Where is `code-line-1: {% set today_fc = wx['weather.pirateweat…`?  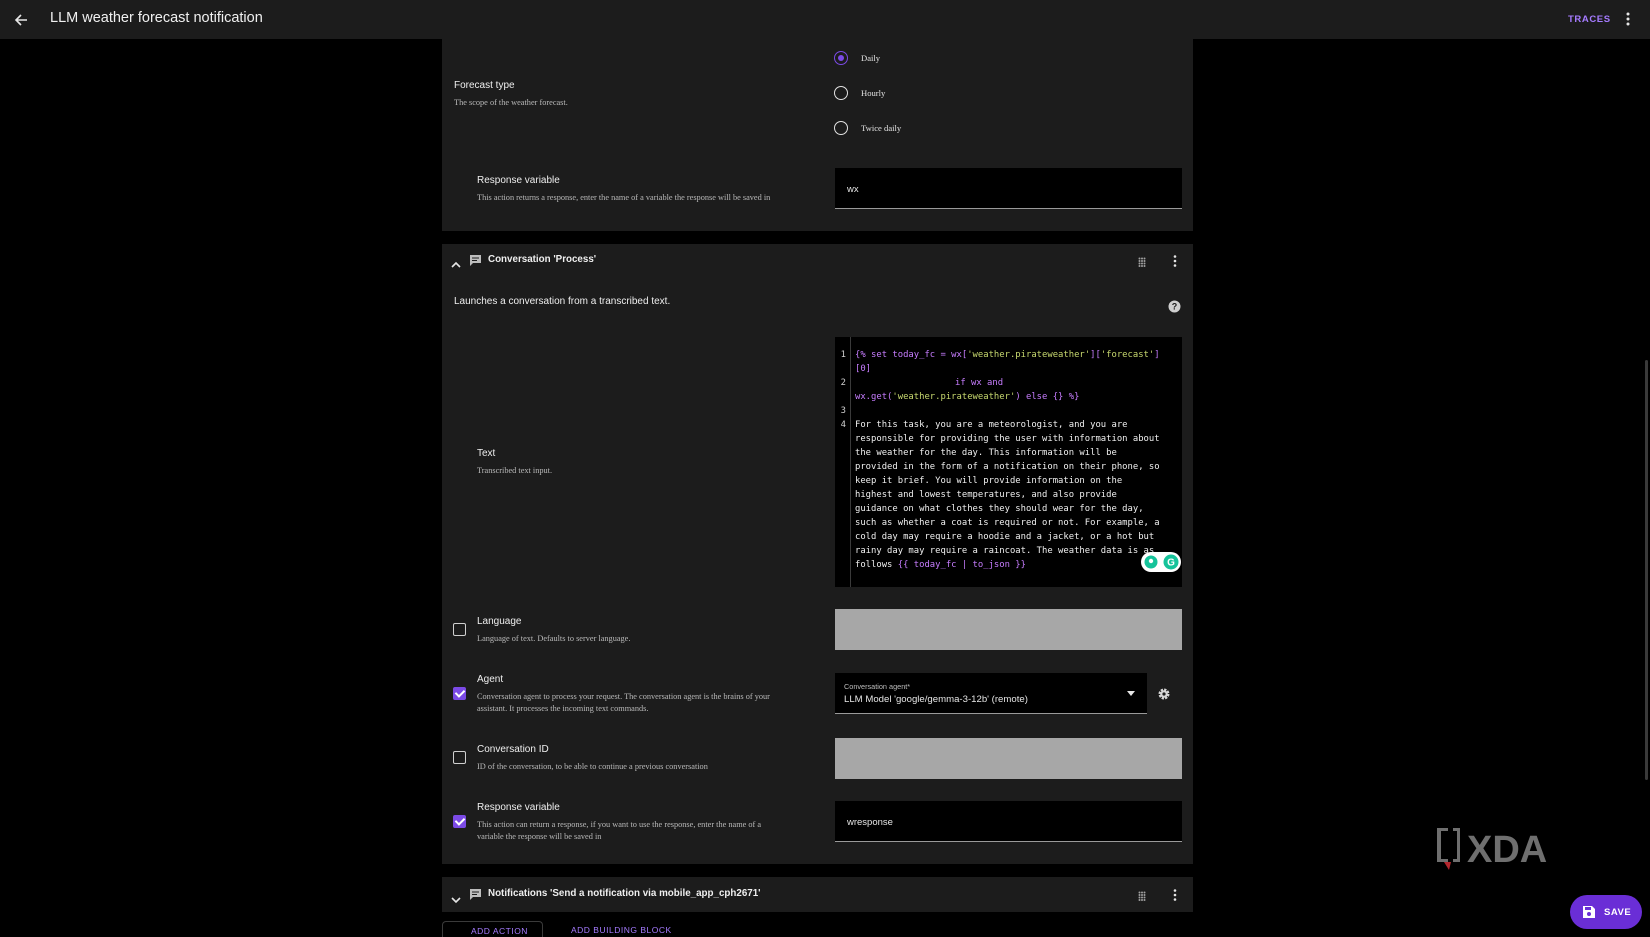
code-line-1: {% set today_fc = wx['weather.pirateweat… is located at coordinates (1007, 355).